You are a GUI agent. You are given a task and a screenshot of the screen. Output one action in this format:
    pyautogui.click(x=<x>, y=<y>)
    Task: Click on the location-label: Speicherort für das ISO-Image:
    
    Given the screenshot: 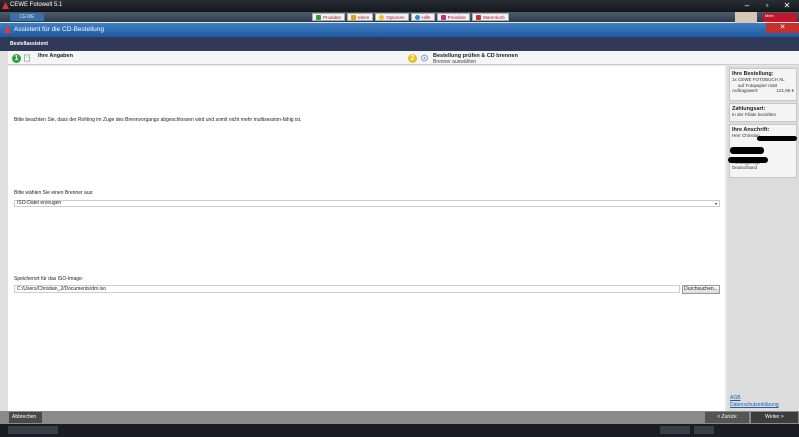 What is the action you would take?
    pyautogui.click(x=49, y=279)
    